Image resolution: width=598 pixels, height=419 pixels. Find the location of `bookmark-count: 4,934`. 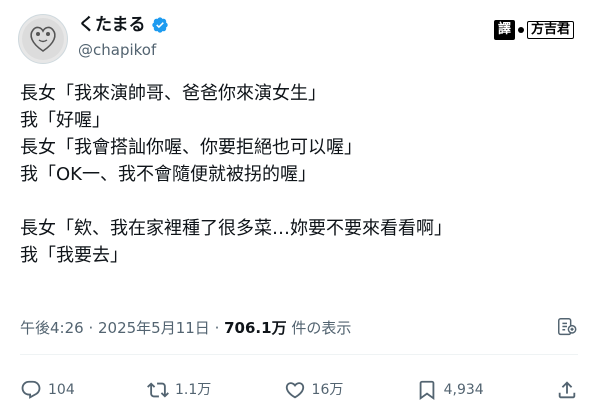

bookmark-count: 4,934 is located at coordinates (463, 390).